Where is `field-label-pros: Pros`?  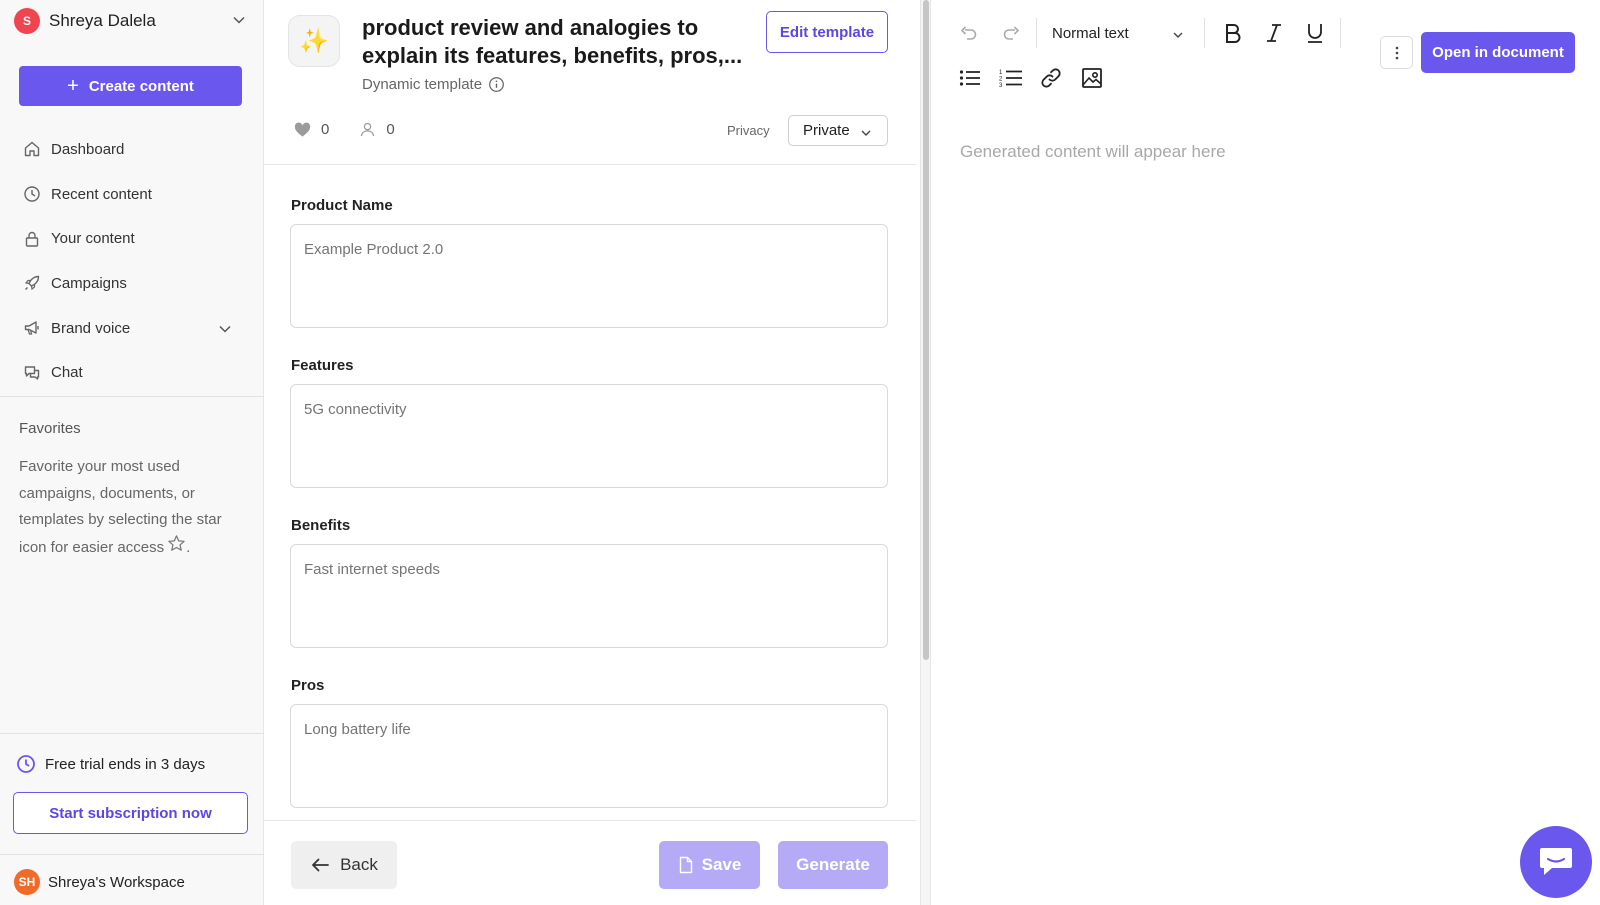
field-label-pros: Pros is located at coordinates (308, 685).